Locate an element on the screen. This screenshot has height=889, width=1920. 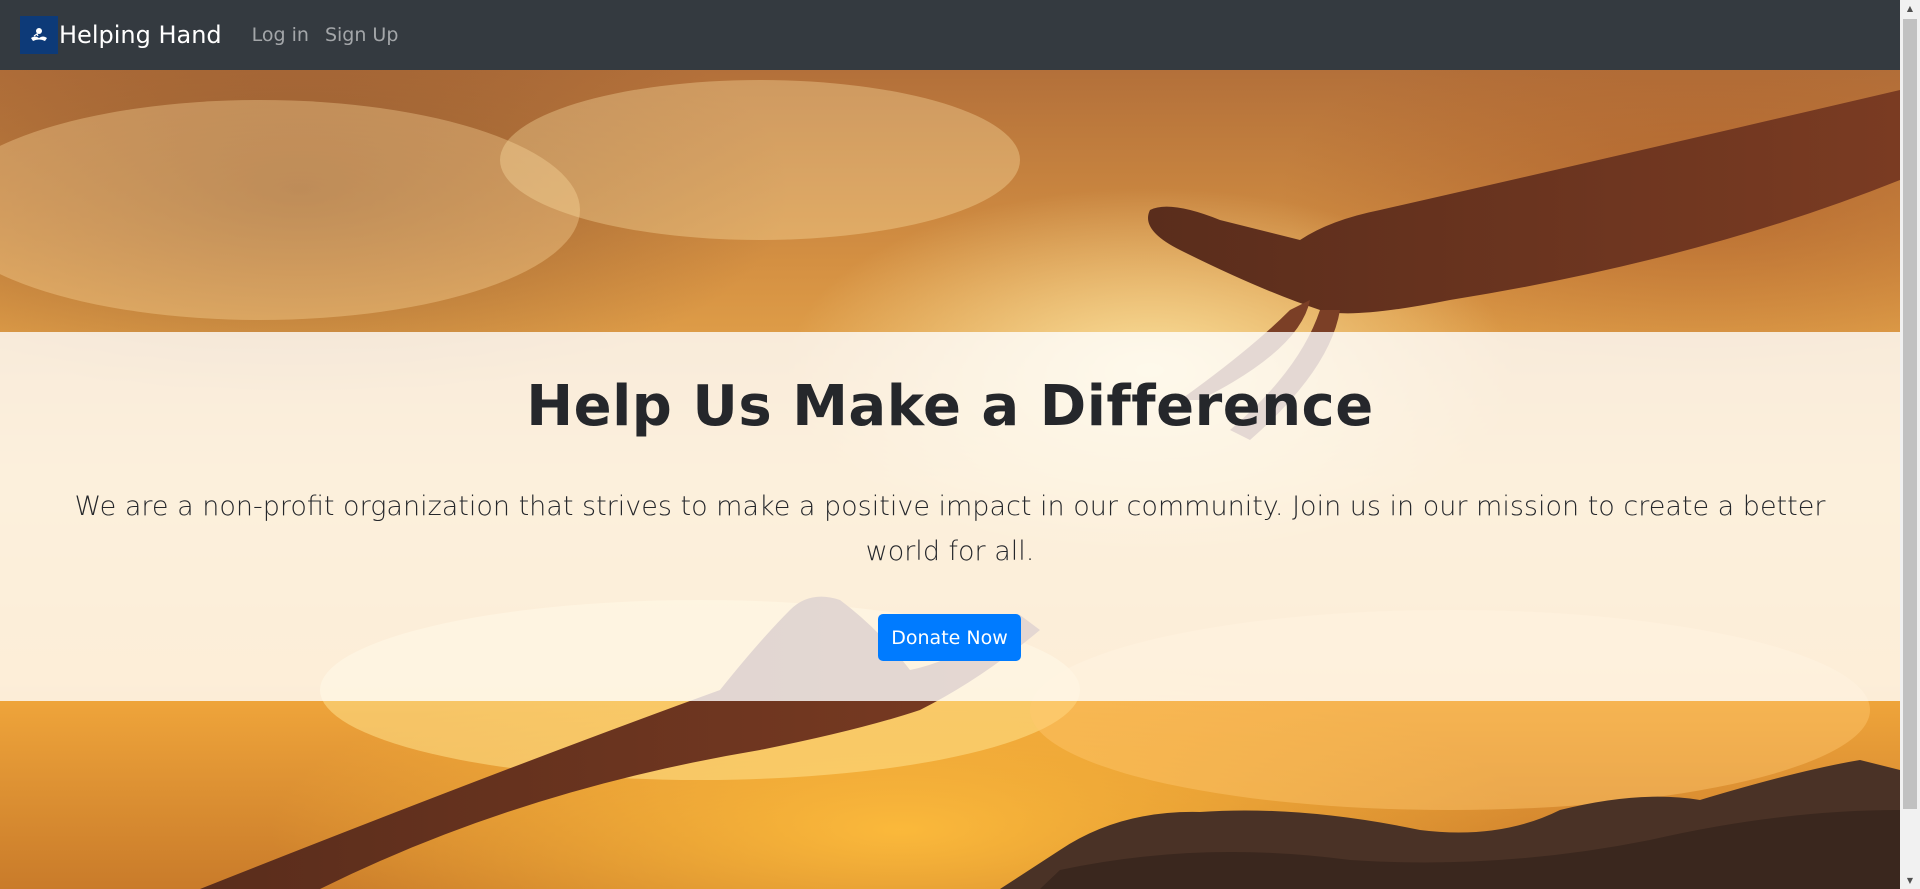
helping-hand-logo-icon is located at coordinates (39, 35).